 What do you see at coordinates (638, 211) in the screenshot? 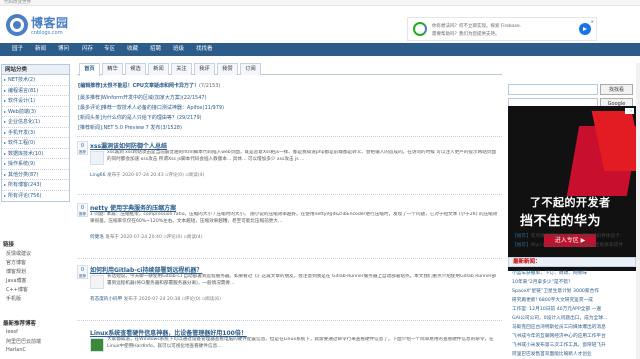
I see `vertical-scrollbar` at bounding box center [638, 211].